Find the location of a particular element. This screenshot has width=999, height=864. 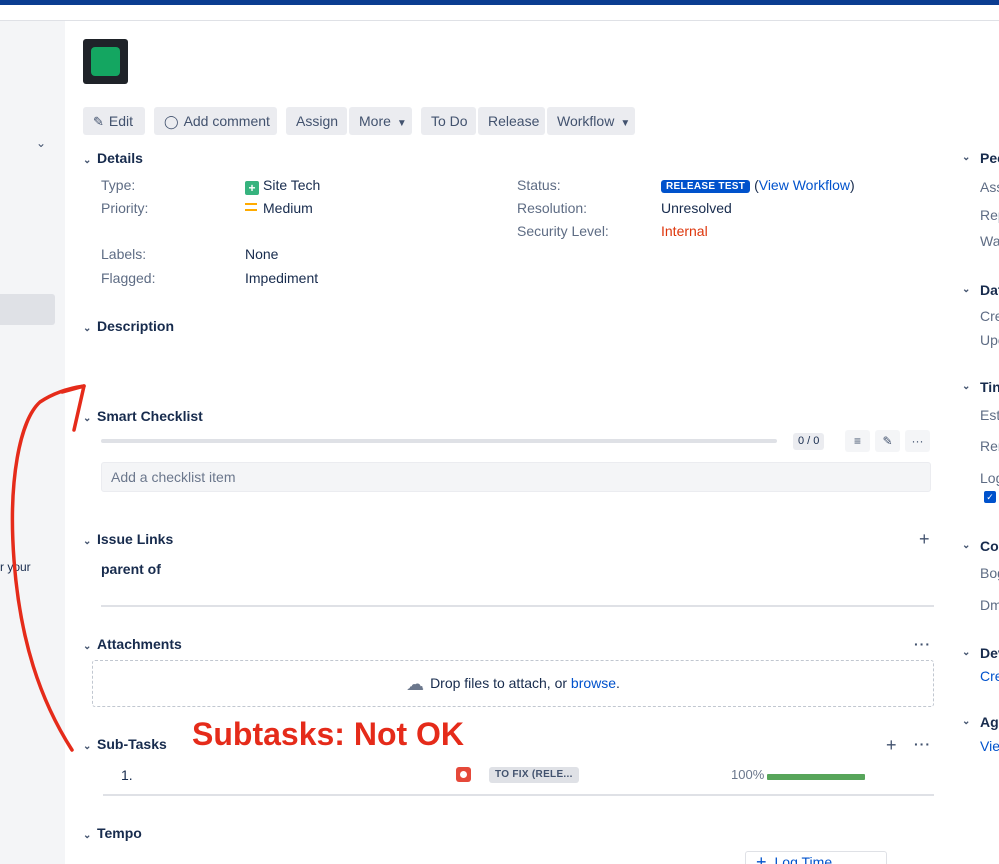

subtasks-heading: Sub-Tasks is located at coordinates (132, 744).